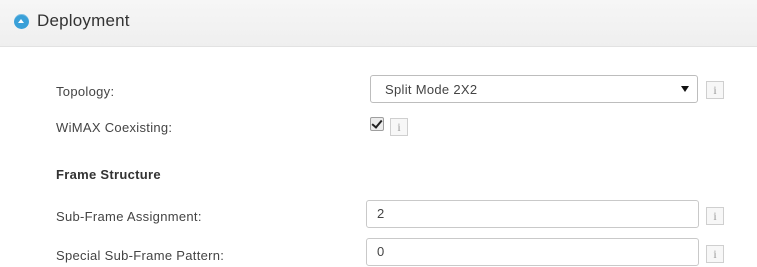  I want to click on frame-structure-heading: Frame Structure, so click(108, 174).